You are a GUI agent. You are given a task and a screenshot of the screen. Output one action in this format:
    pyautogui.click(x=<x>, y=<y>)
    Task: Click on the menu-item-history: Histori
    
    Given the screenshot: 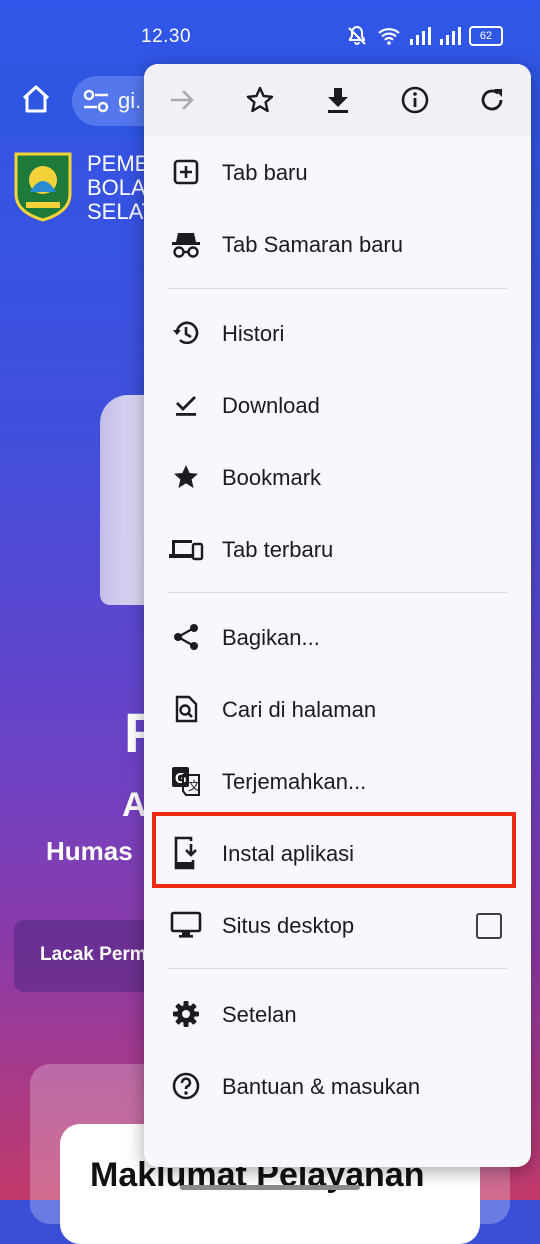 What is the action you would take?
    pyautogui.click(x=337, y=333)
    